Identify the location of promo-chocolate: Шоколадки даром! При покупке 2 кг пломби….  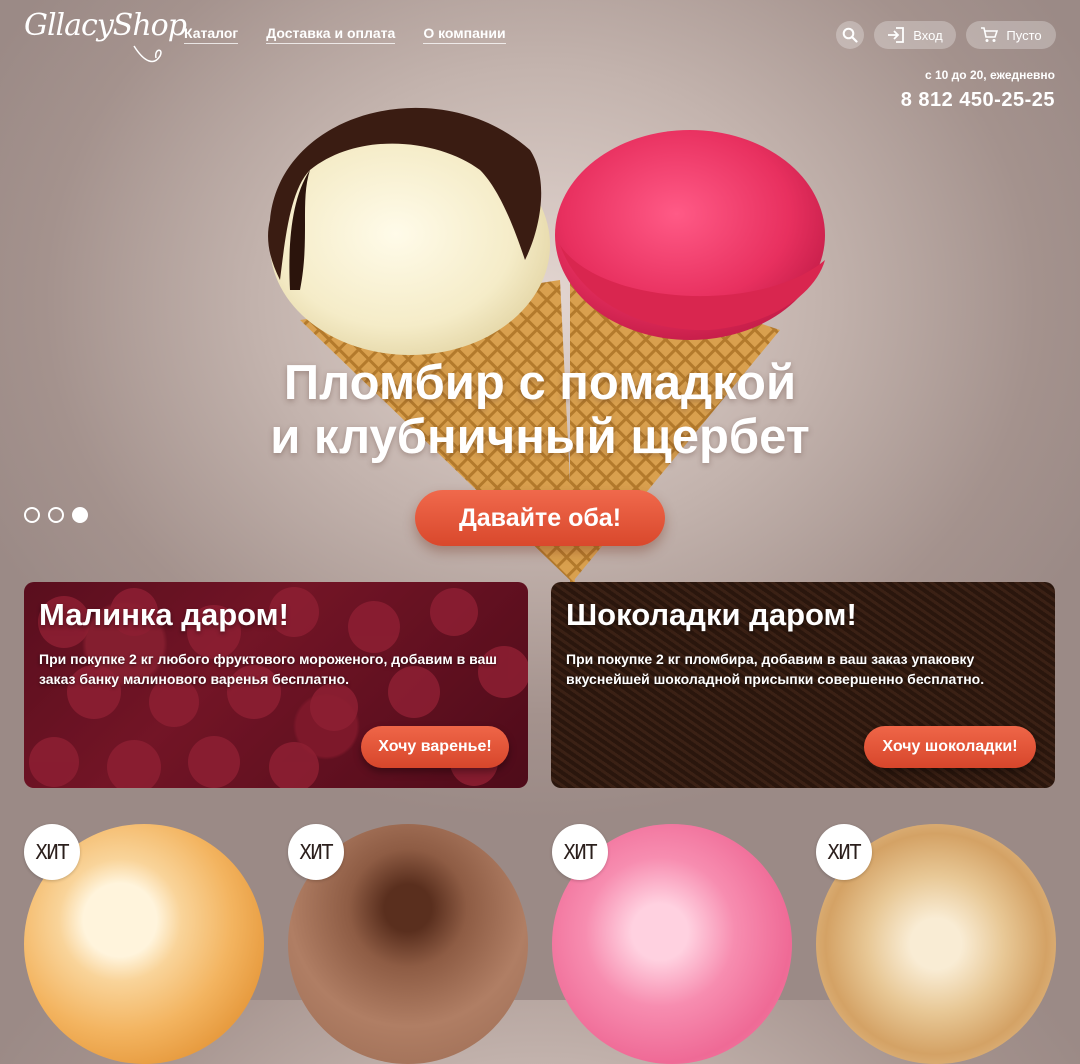
(803, 685).